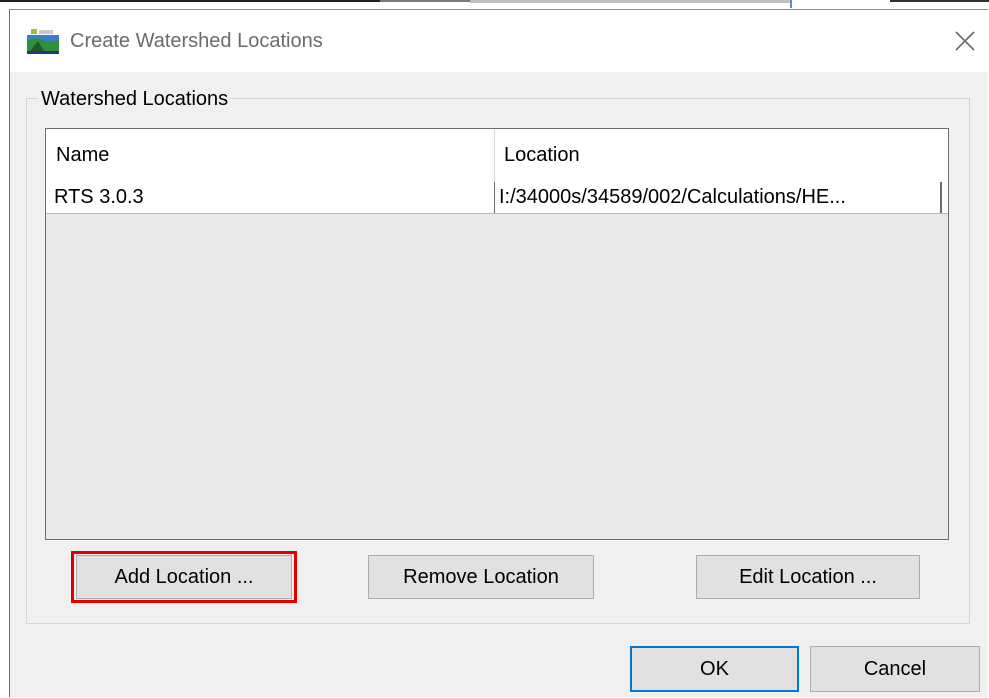  What do you see at coordinates (497, 155) in the screenshot?
I see `table-header: Name Location` at bounding box center [497, 155].